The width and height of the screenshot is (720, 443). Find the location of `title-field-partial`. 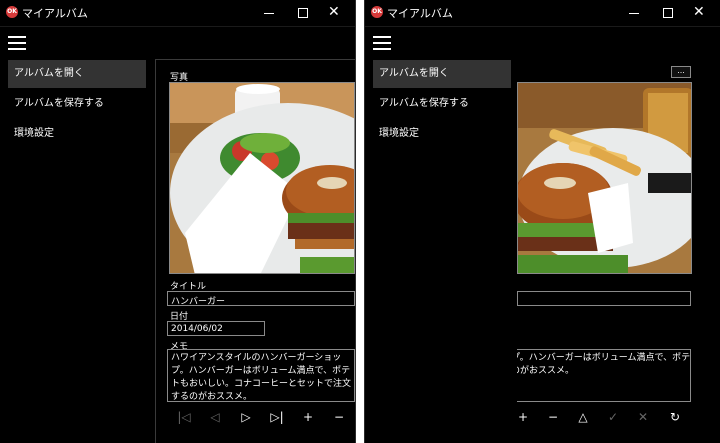

title-field-partial is located at coordinates (604, 298).